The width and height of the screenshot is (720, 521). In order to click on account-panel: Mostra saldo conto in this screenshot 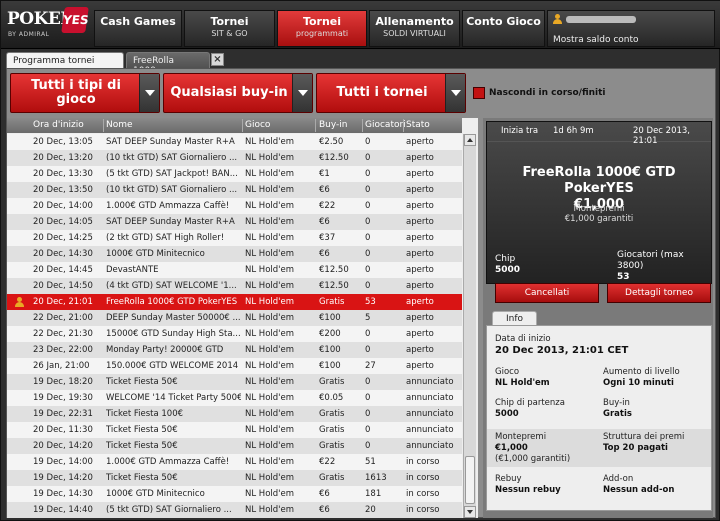, I will do `click(631, 28)`.